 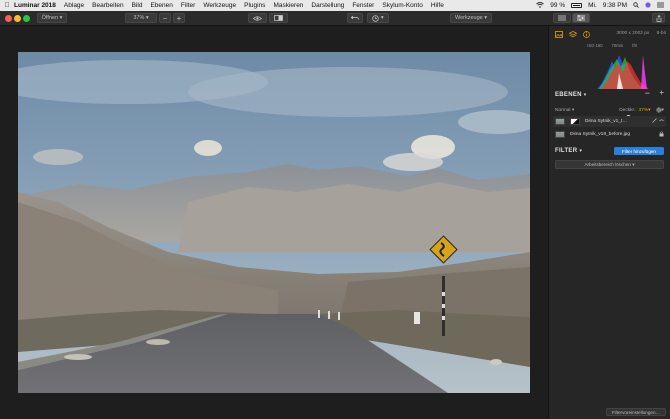 What do you see at coordinates (573, 34) in the screenshot?
I see `layers-icon` at bounding box center [573, 34].